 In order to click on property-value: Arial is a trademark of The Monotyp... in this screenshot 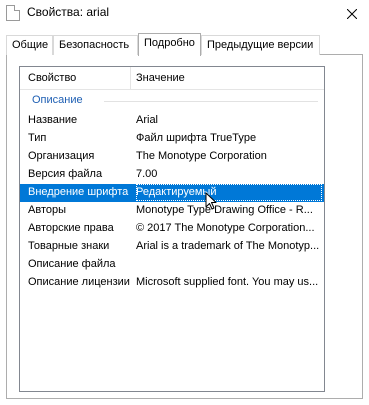, I will do `click(228, 246)`.